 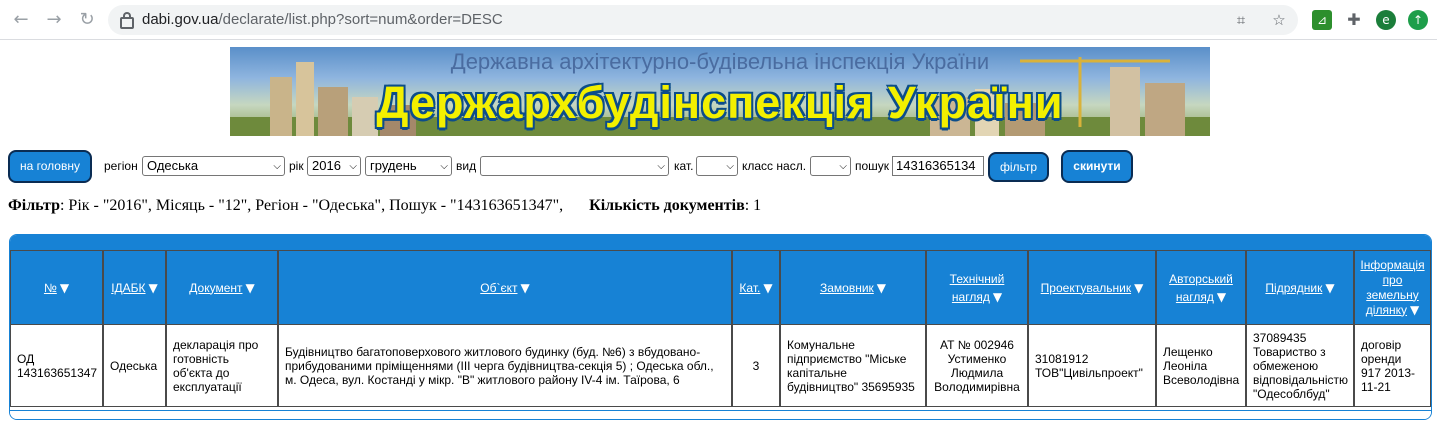 I want to click on type-select: ⌵, so click(x=574, y=166).